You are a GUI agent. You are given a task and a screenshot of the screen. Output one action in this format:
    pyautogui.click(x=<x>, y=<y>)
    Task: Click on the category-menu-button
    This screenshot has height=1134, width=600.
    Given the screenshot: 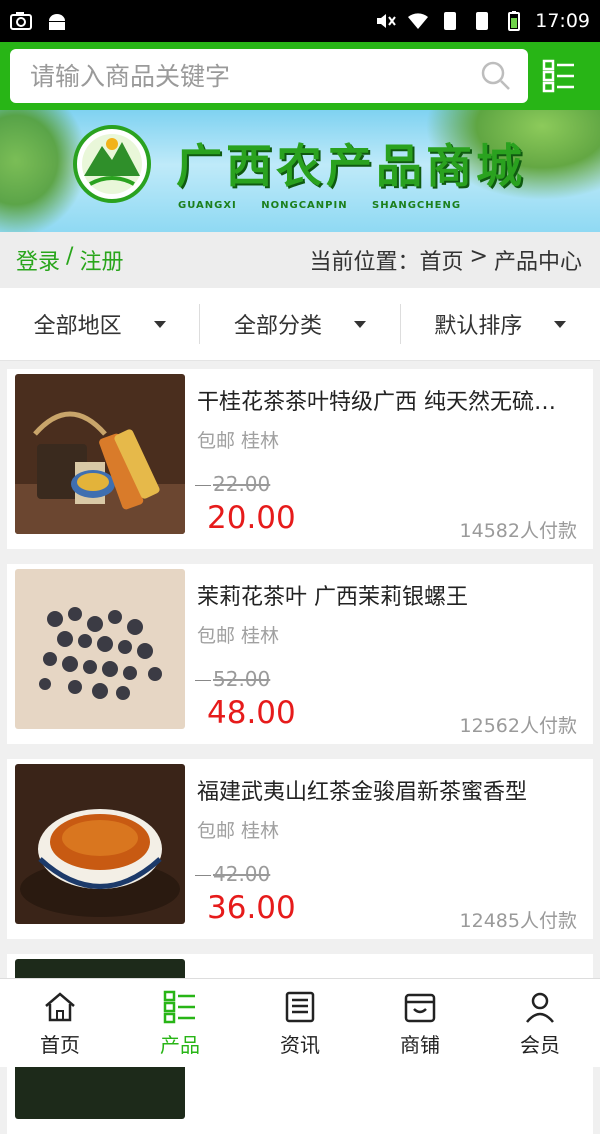 What is the action you would take?
    pyautogui.click(x=559, y=76)
    